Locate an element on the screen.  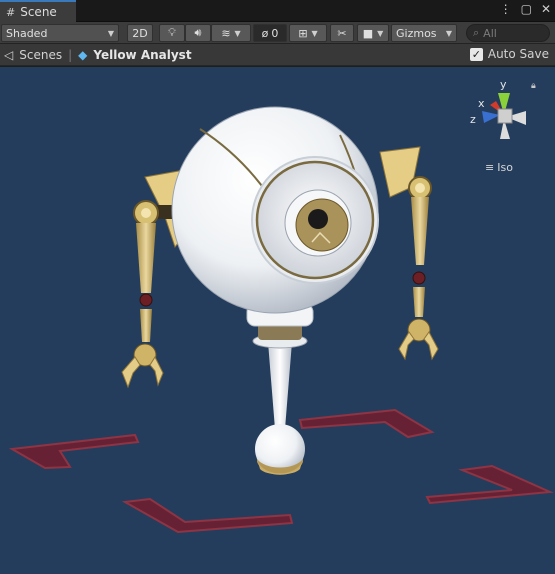
auto-save-checkbox: ✓ is located at coordinates (476, 54).